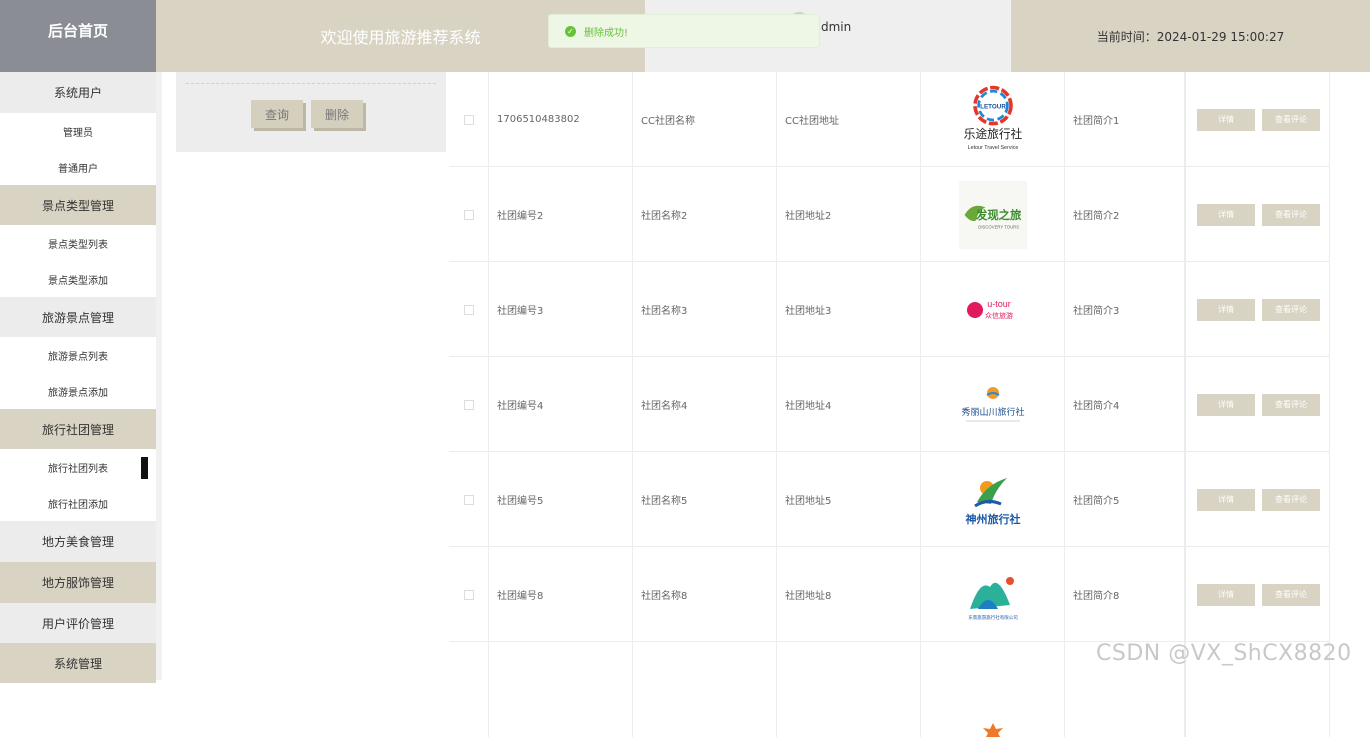 This screenshot has height=740, width=1370. Describe the element at coordinates (993, 729) in the screenshot. I see `maple-logo` at that location.